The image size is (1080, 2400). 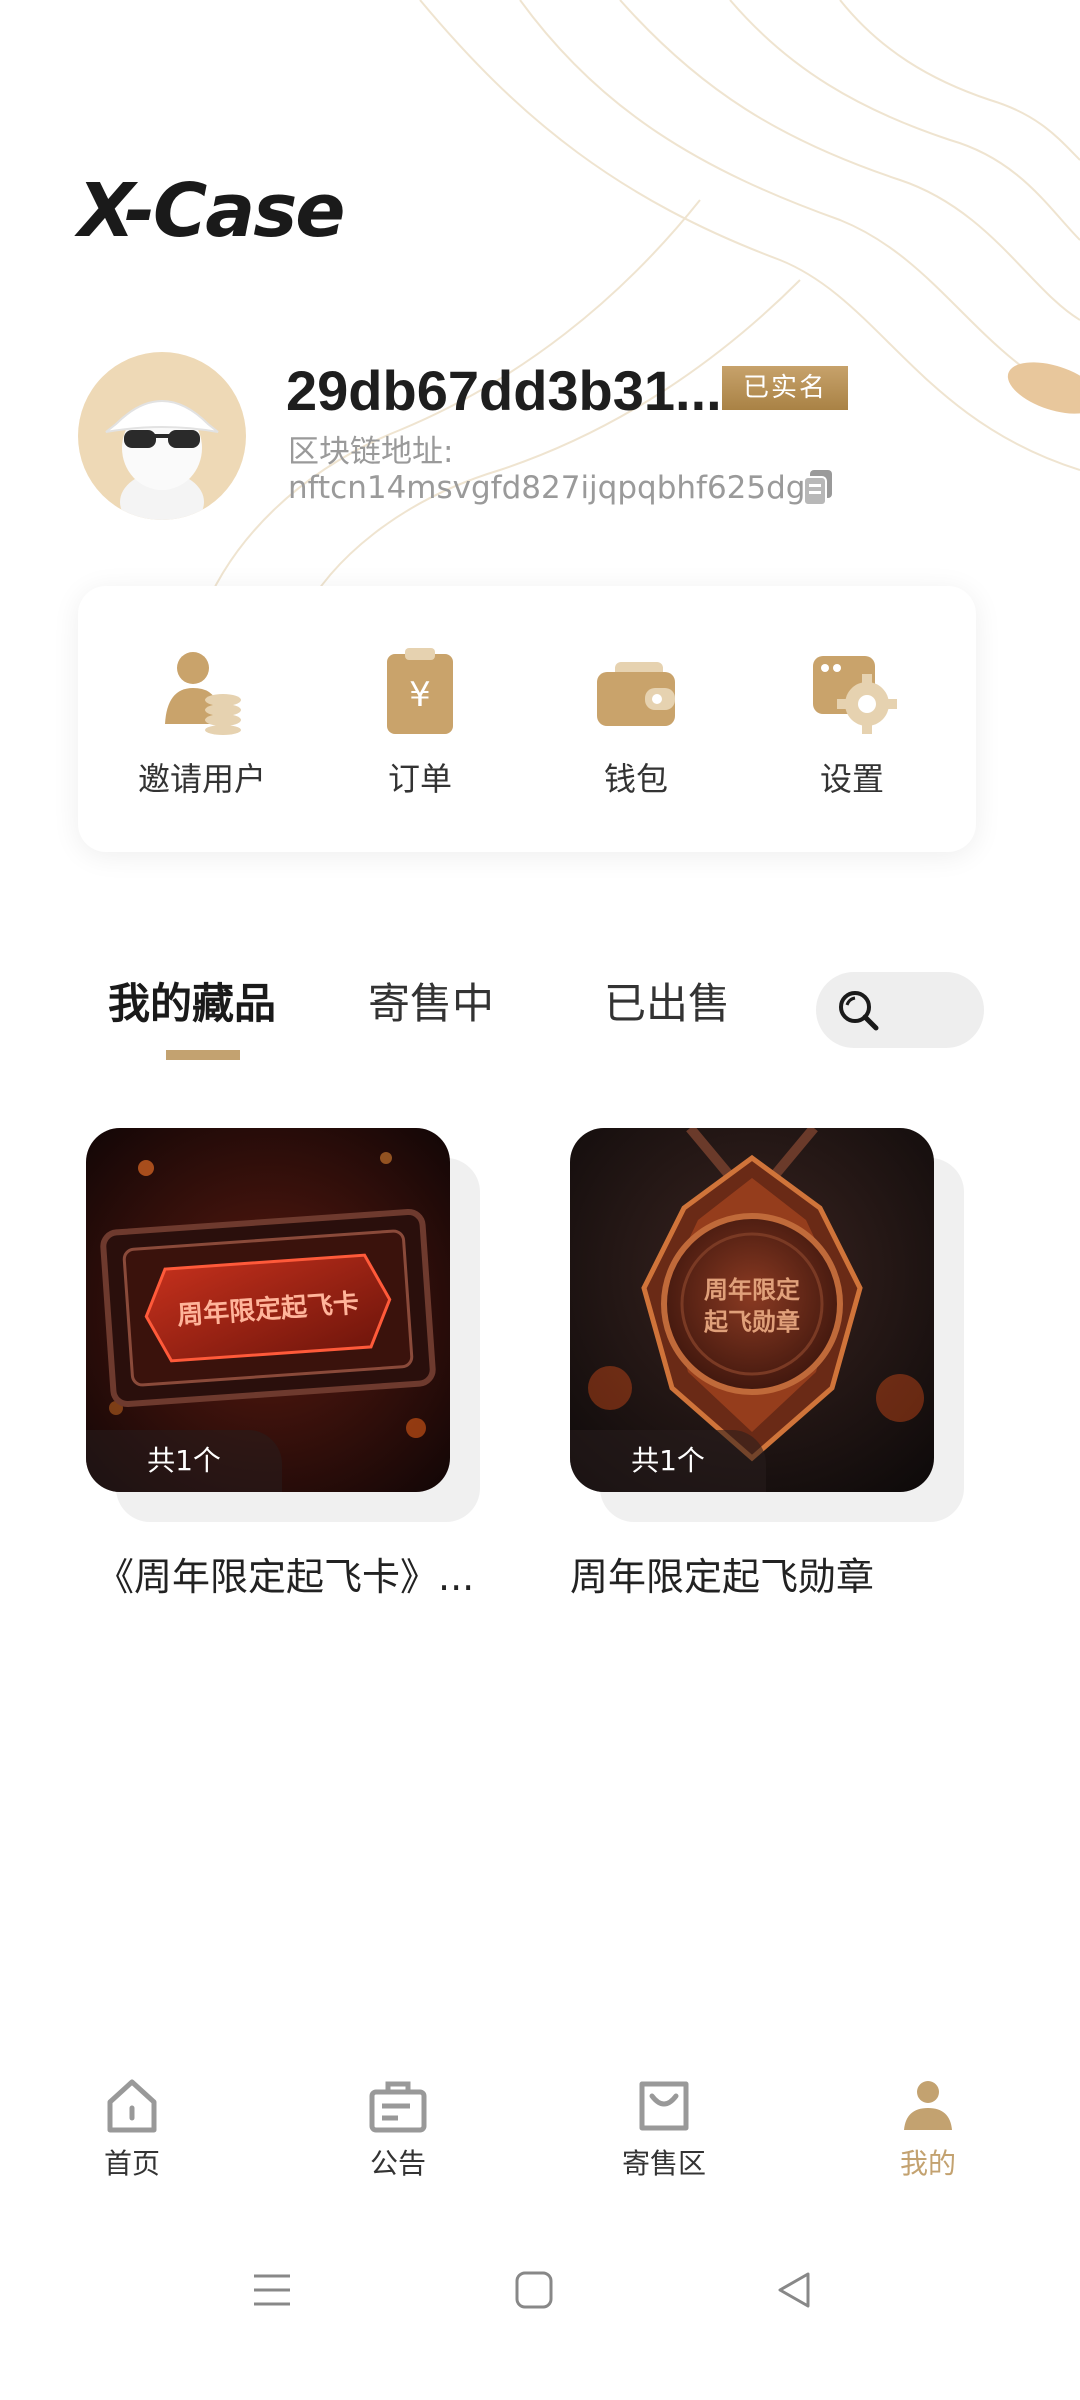 I want to click on settings-icon, so click(x=855, y=695).